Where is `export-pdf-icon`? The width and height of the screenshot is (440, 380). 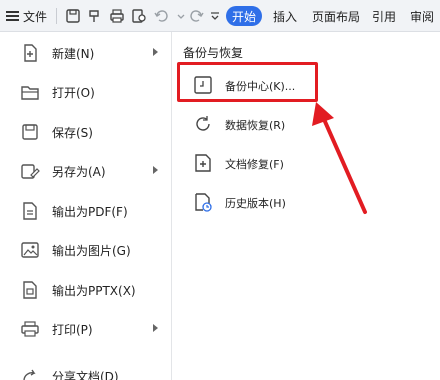
export-pdf-icon is located at coordinates (30, 211).